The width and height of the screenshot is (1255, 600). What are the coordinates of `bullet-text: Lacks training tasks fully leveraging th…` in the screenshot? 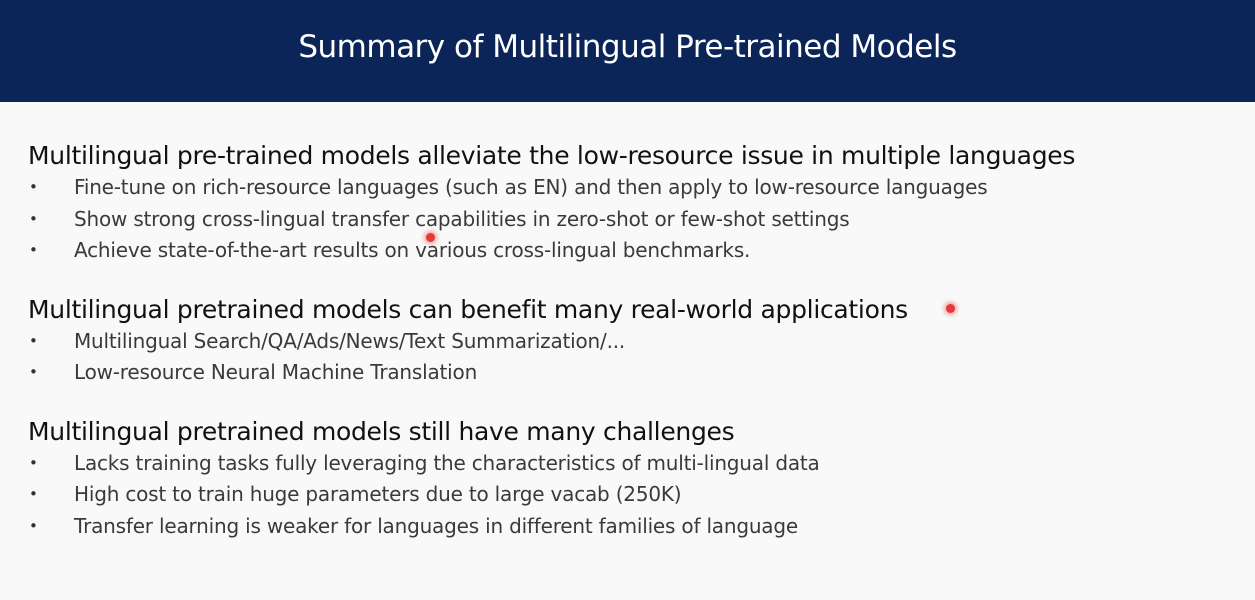 It's located at (447, 462).